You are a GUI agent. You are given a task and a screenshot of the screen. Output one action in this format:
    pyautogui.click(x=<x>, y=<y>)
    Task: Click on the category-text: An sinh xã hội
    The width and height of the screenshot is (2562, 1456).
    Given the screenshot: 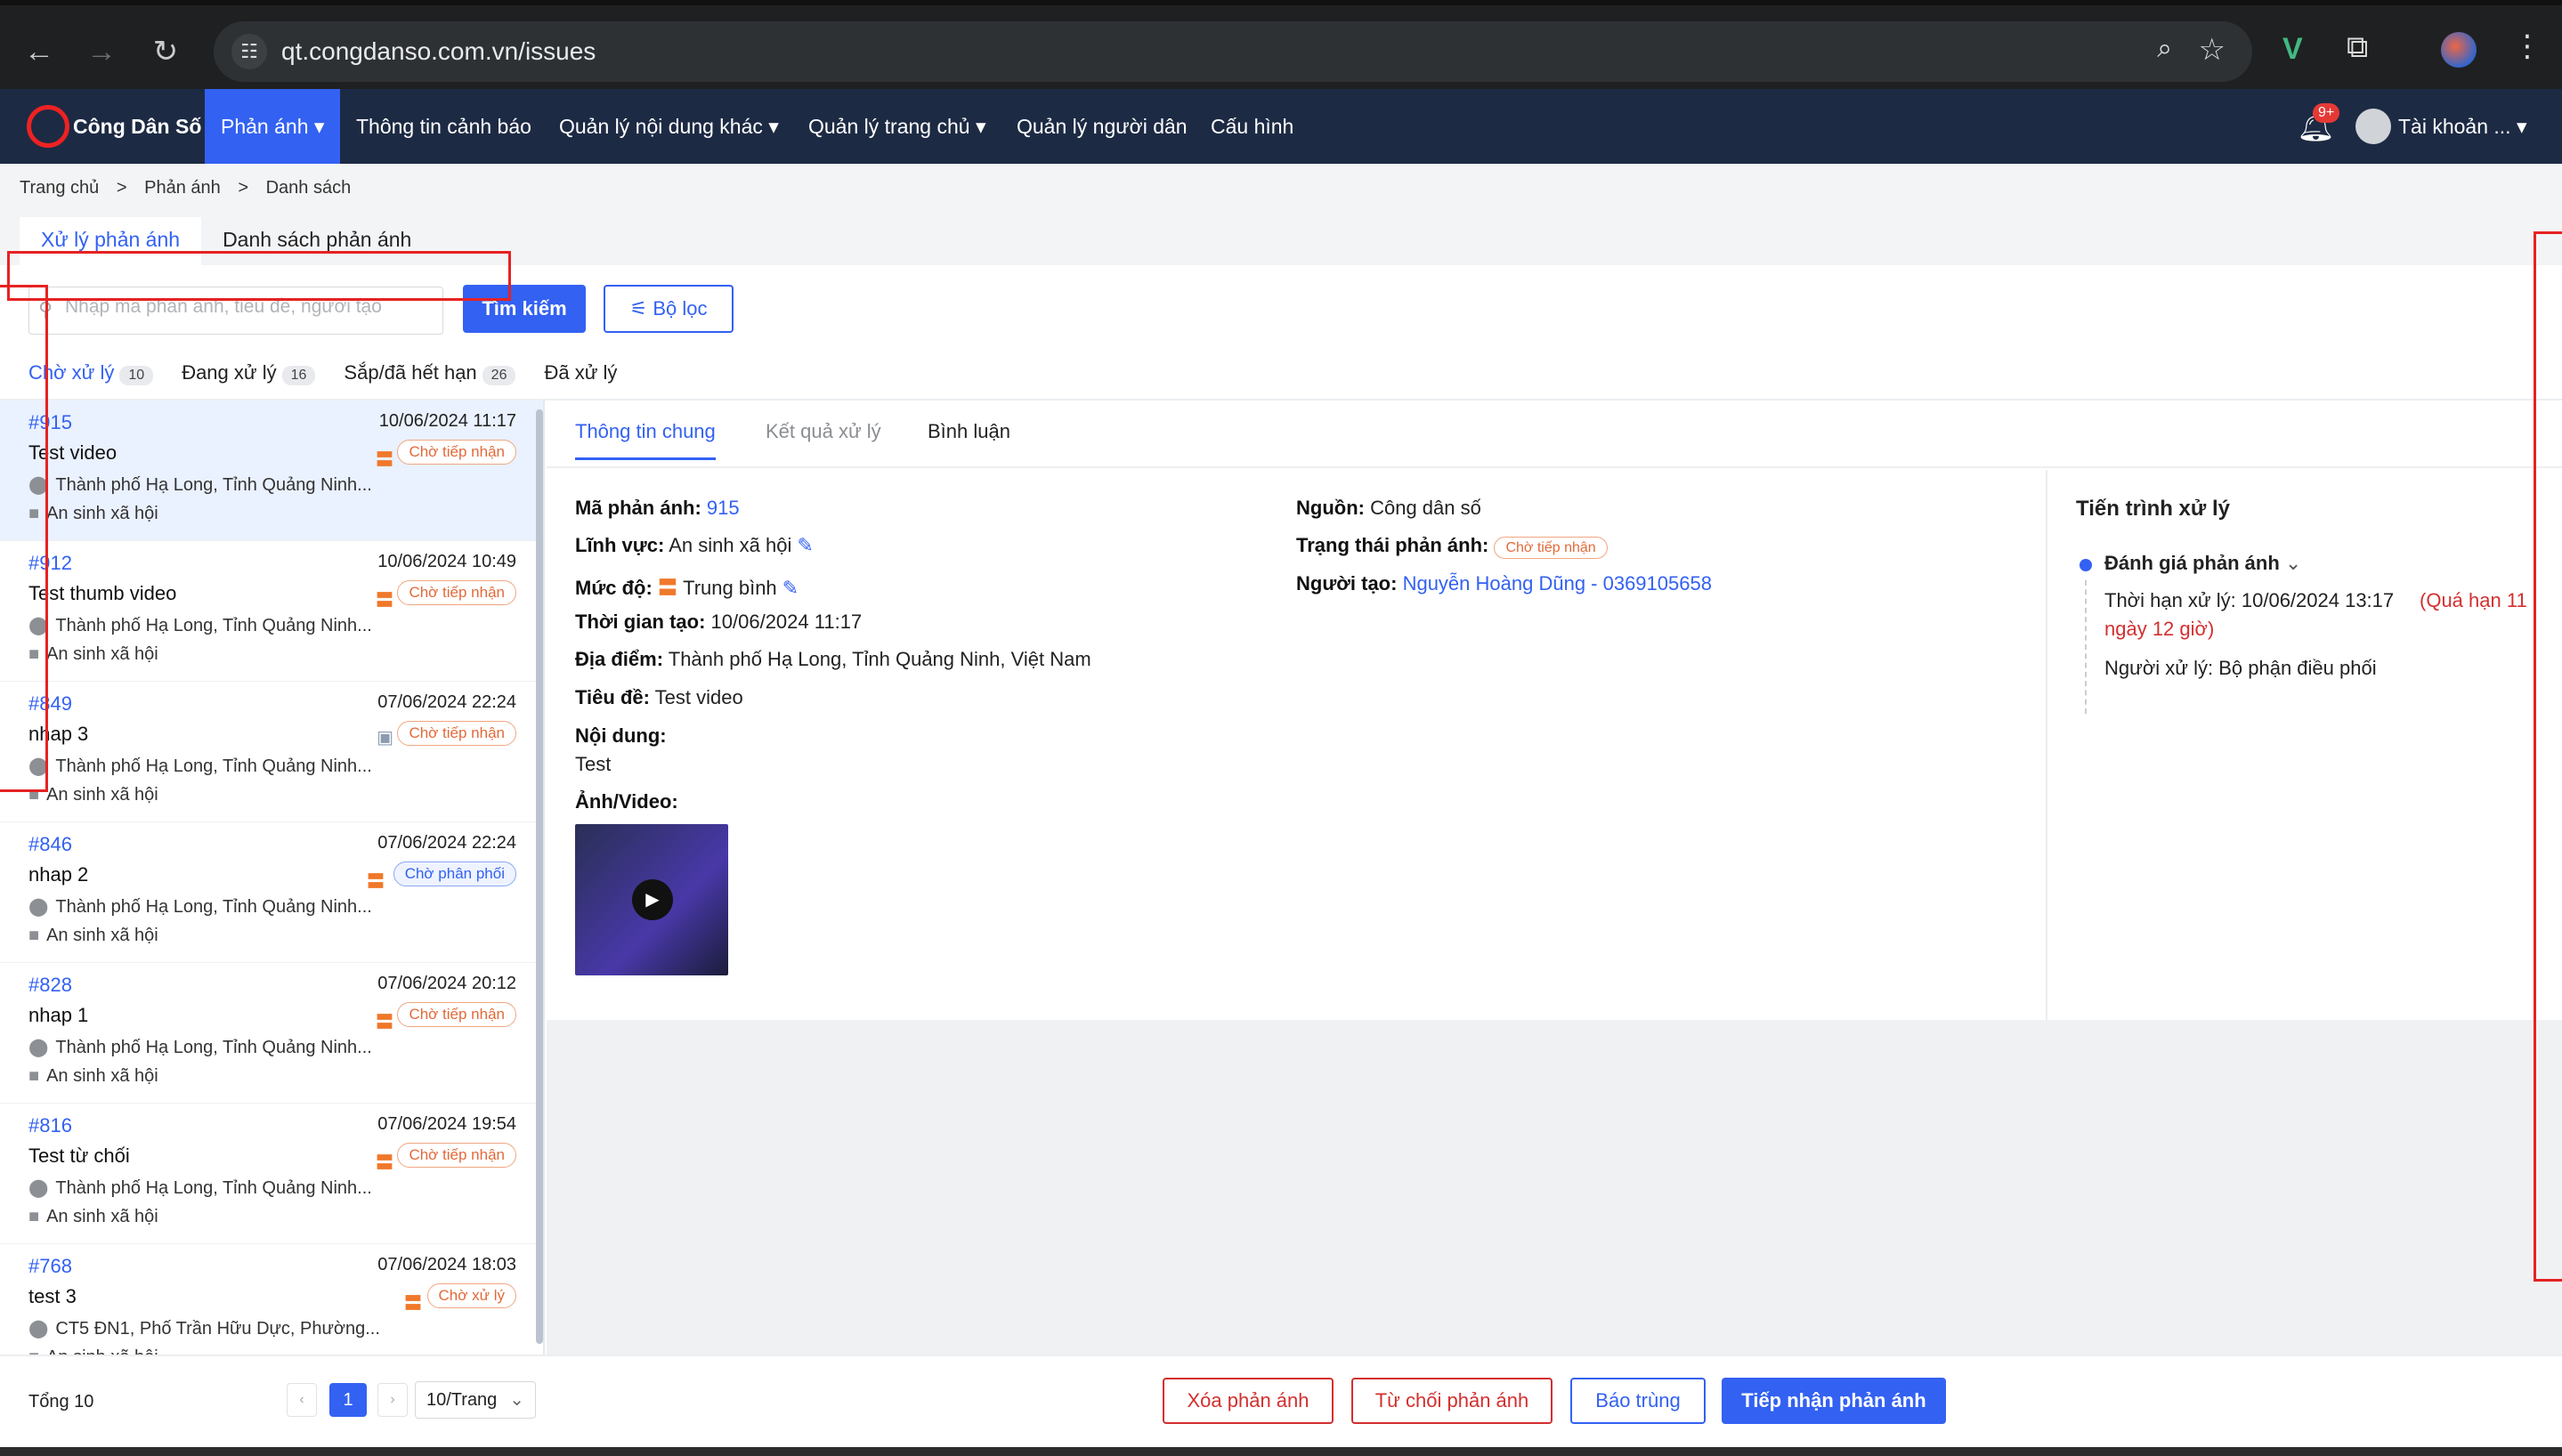 What is the action you would take?
    pyautogui.click(x=102, y=795)
    